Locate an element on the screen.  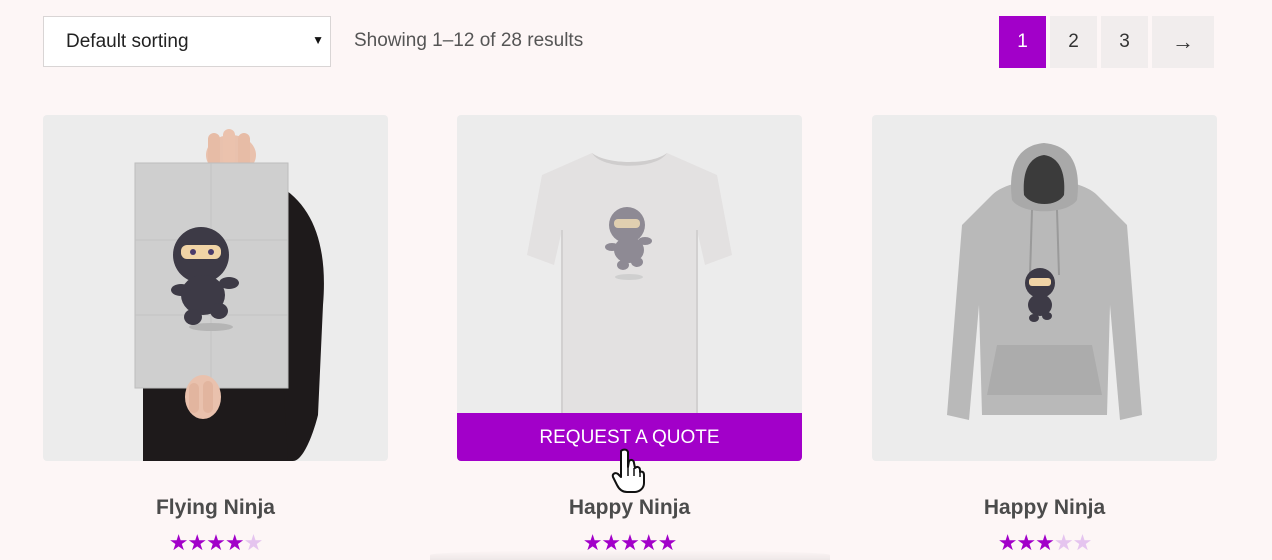
page-button-2: 2 is located at coordinates (1073, 42).